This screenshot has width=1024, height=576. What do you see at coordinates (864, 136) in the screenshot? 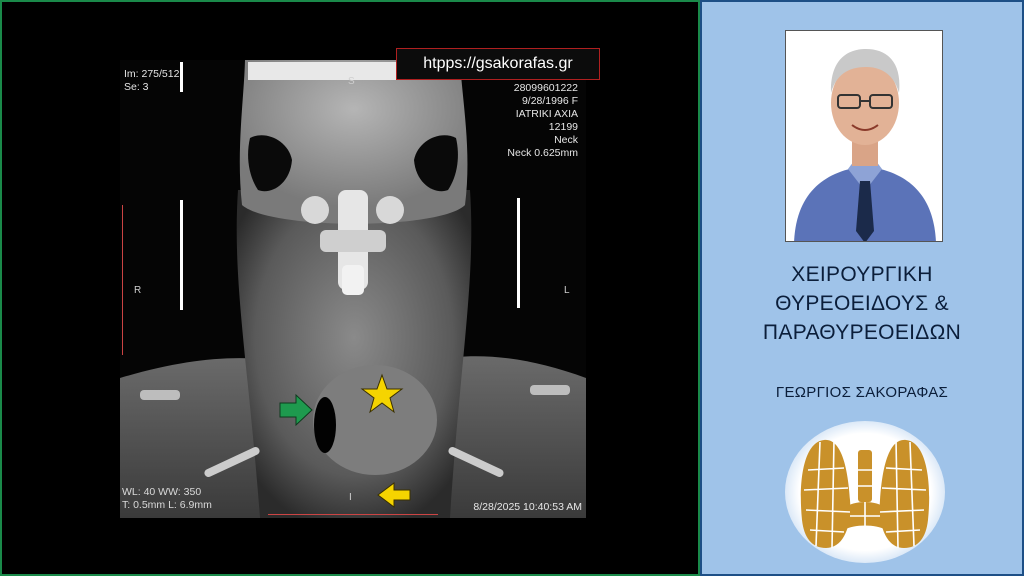
I see `author-photo` at bounding box center [864, 136].